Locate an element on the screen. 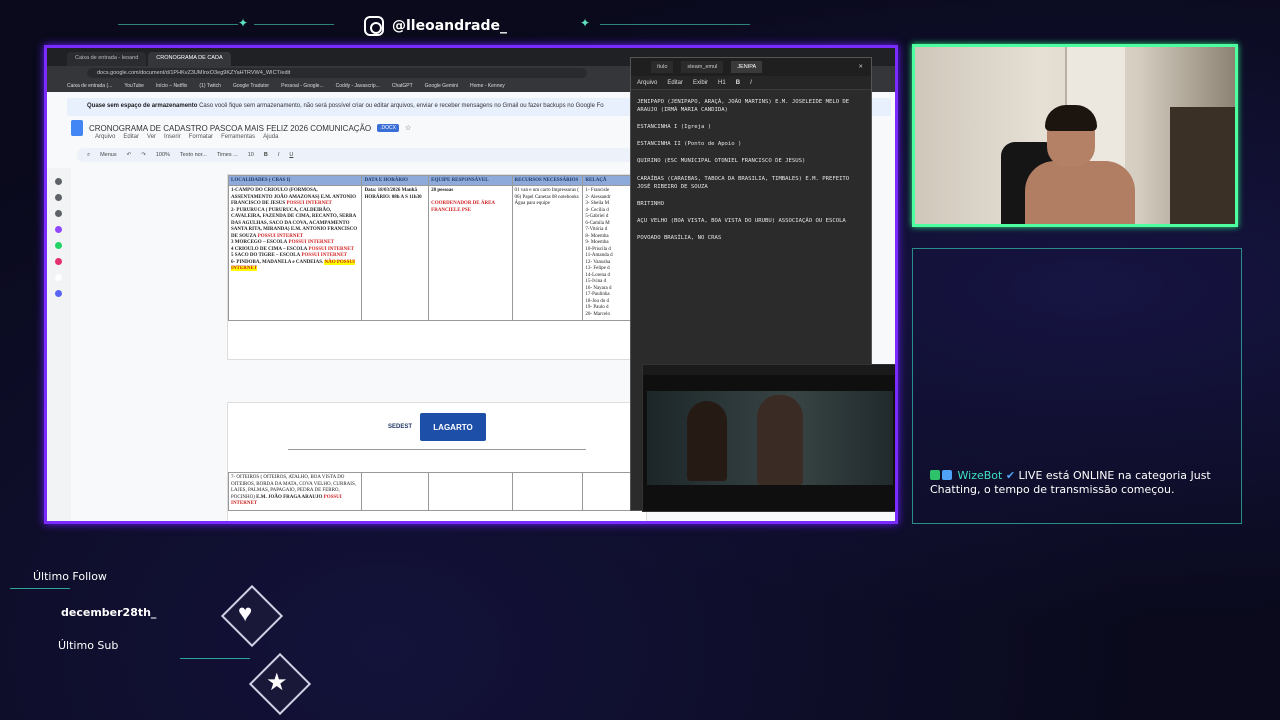 The height and width of the screenshot is (720, 1280). browser-tab: Caixa de entrada - leoand is located at coordinates (107, 59).